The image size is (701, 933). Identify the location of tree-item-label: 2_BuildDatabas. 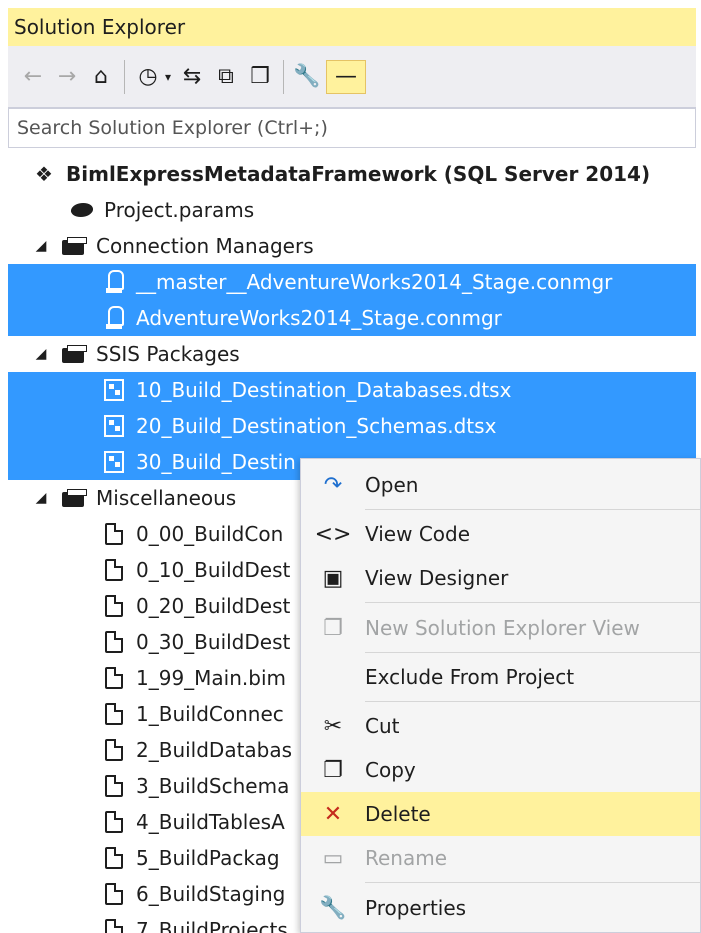
(214, 750).